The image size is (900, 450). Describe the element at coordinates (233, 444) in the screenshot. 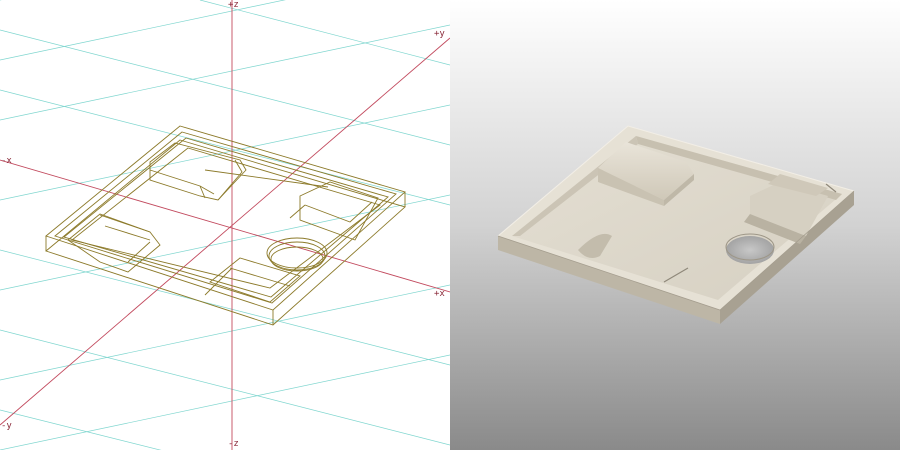

I see `axis-label-neg-z: -z` at that location.